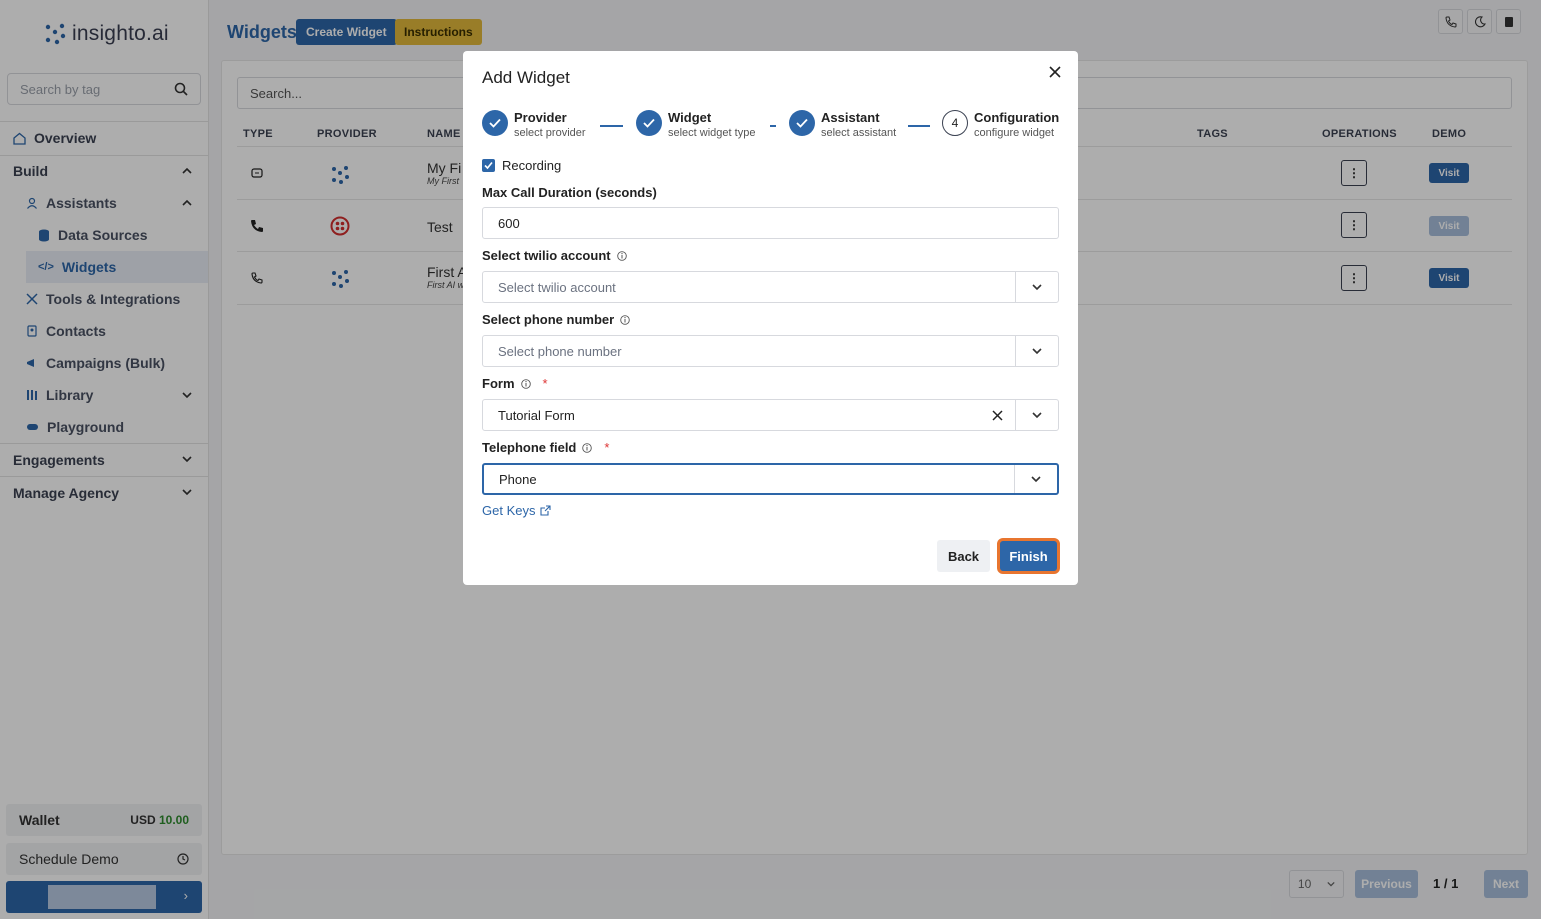 This screenshot has width=1541, height=919. What do you see at coordinates (1000, 125) in the screenshot?
I see `step-configuration: 4 Configuration configure widget` at bounding box center [1000, 125].